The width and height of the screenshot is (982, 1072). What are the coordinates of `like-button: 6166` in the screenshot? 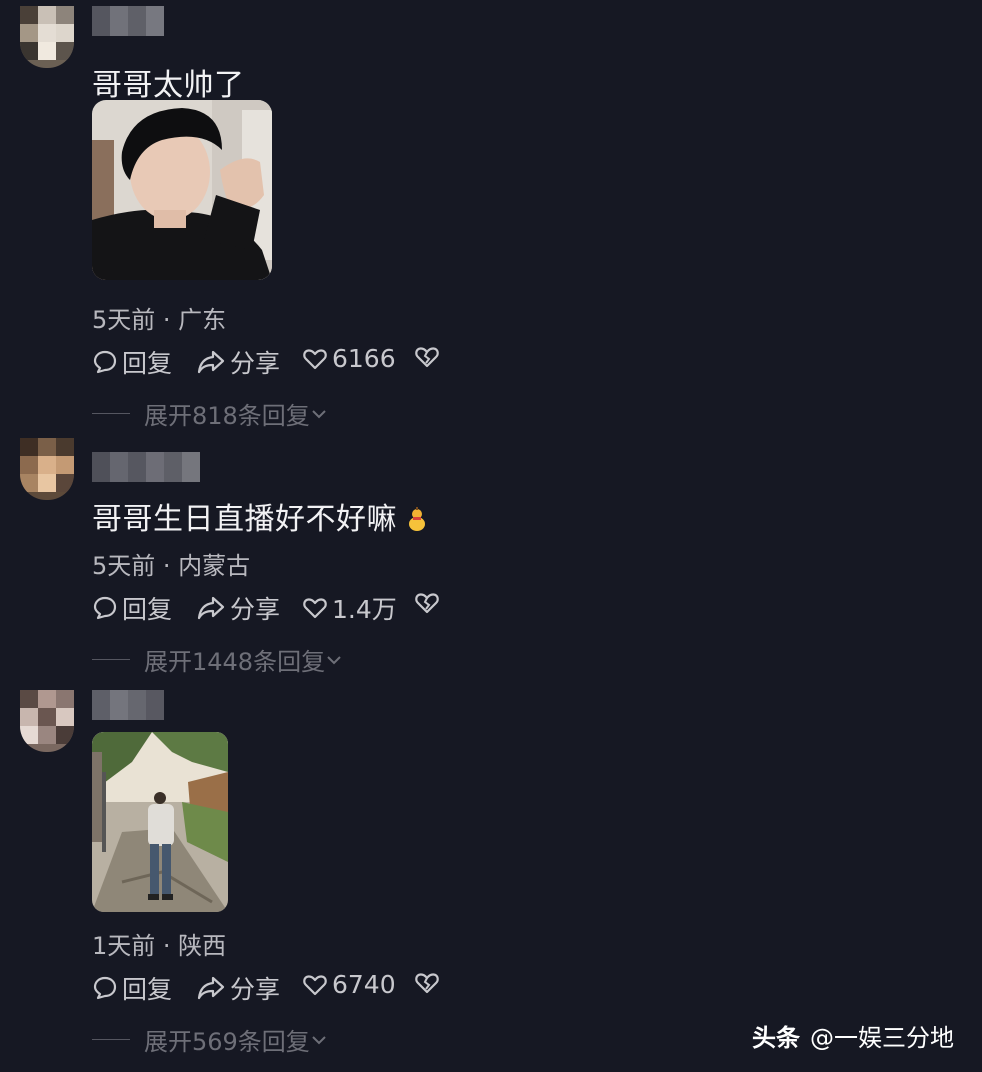 It's located at (349, 358).